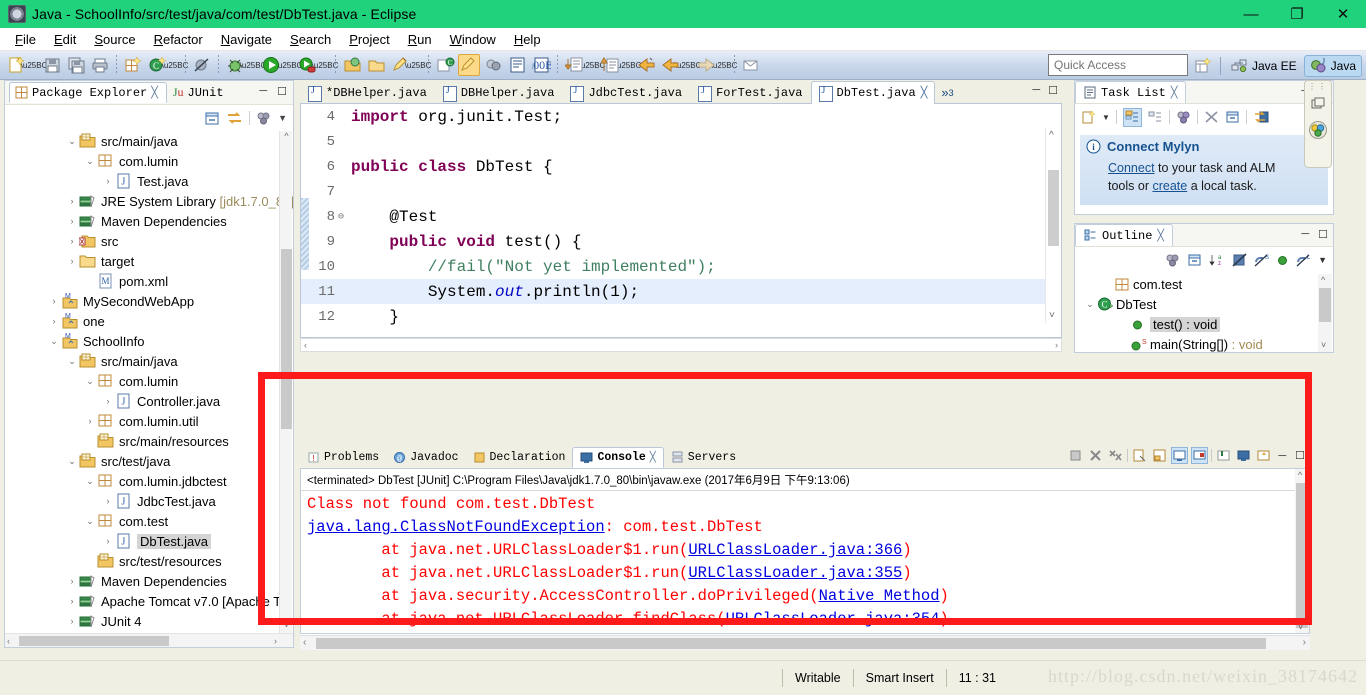  What do you see at coordinates (420, 39) in the screenshot?
I see `menu-item-run: Run` at bounding box center [420, 39].